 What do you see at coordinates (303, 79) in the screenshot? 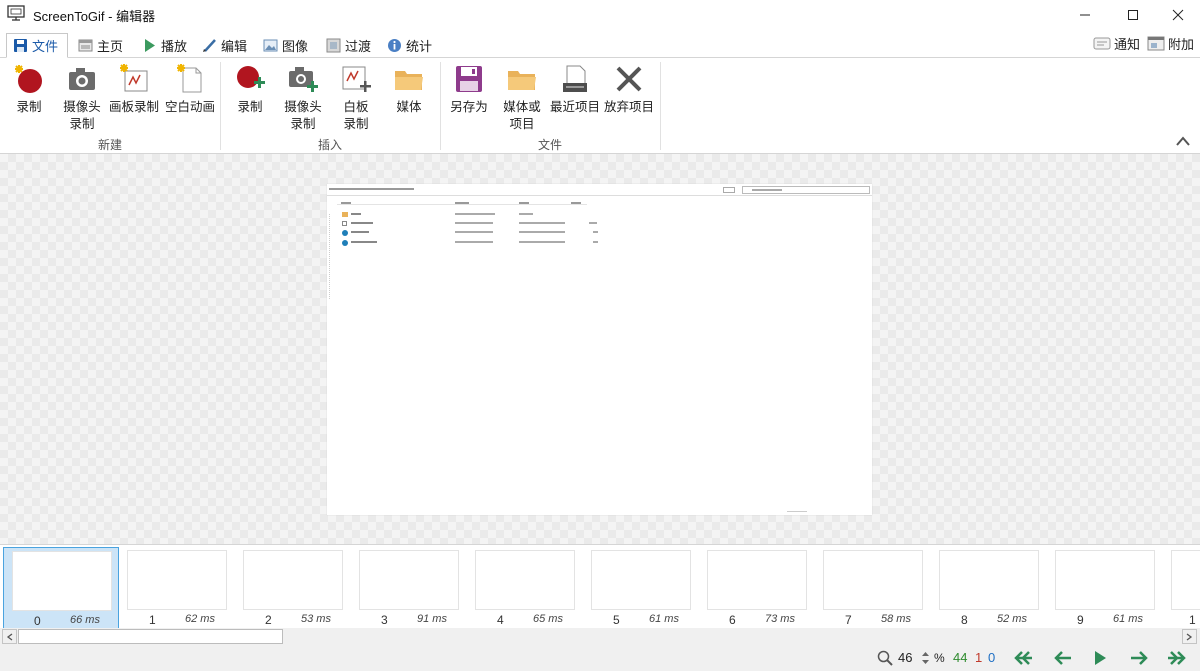
I see `insert-webcam-icon` at bounding box center [303, 79].